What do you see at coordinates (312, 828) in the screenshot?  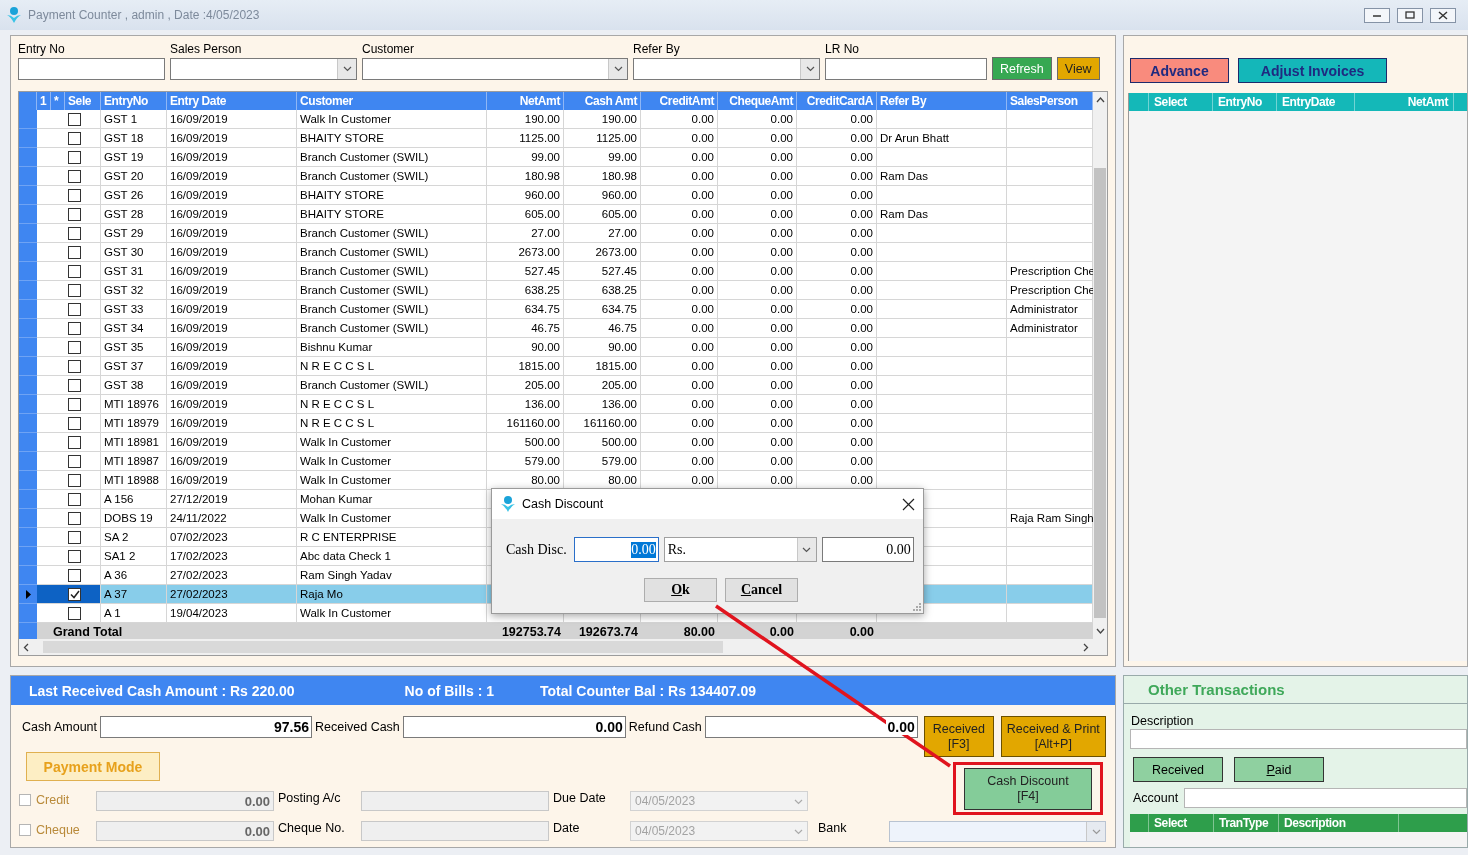 I see `field-label: Cheque No.` at bounding box center [312, 828].